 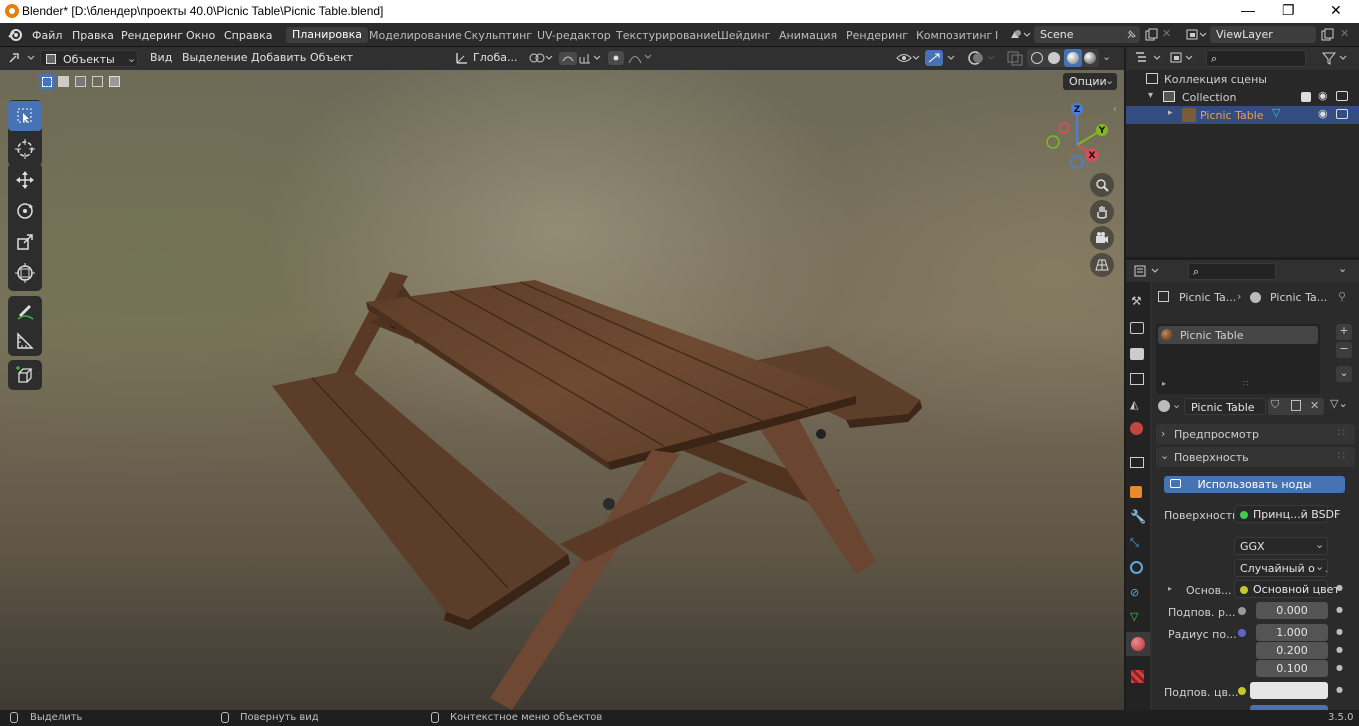 What do you see at coordinates (1336, 10) in the screenshot?
I see `close-button: ✕` at bounding box center [1336, 10].